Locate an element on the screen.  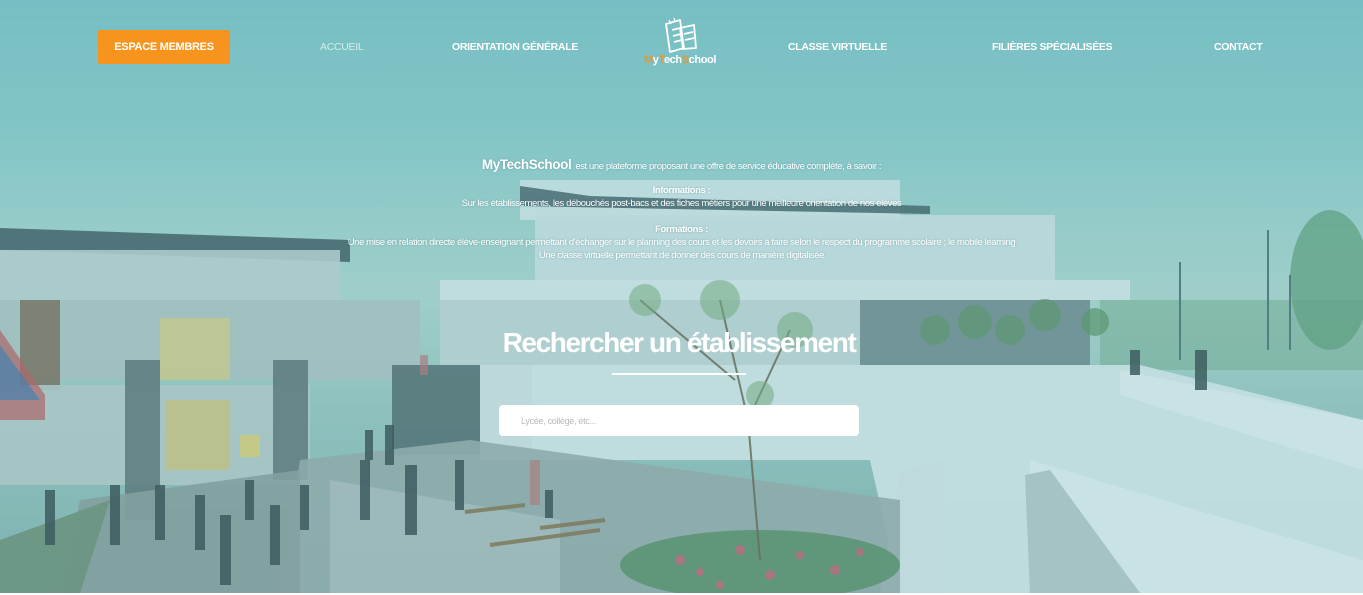
logo-wordmark: MyTechSchool is located at coordinates (680, 60).